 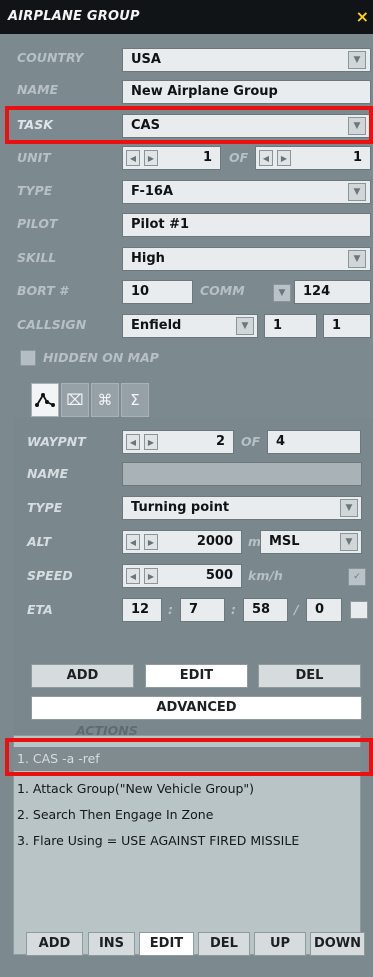 What do you see at coordinates (196, 676) in the screenshot?
I see `edit-waypoint-button: EDIT` at bounding box center [196, 676].